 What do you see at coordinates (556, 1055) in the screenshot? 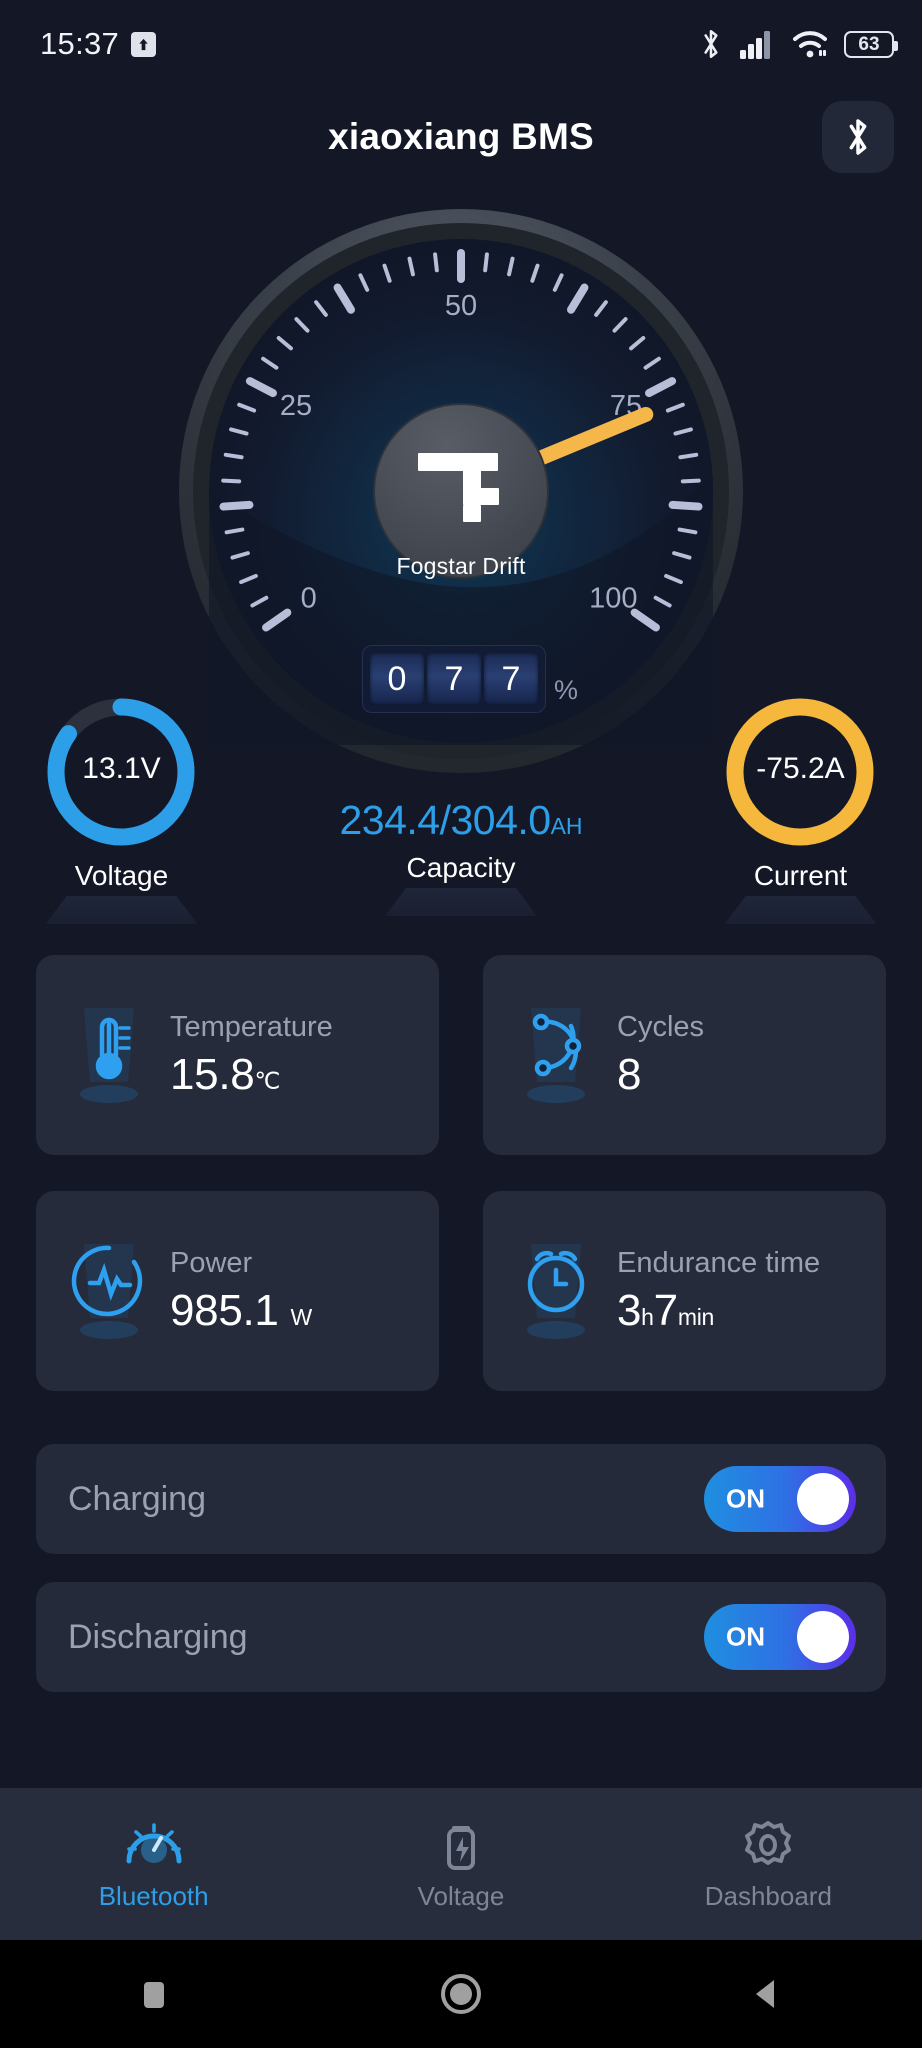
I see `cycles-icon` at bounding box center [556, 1055].